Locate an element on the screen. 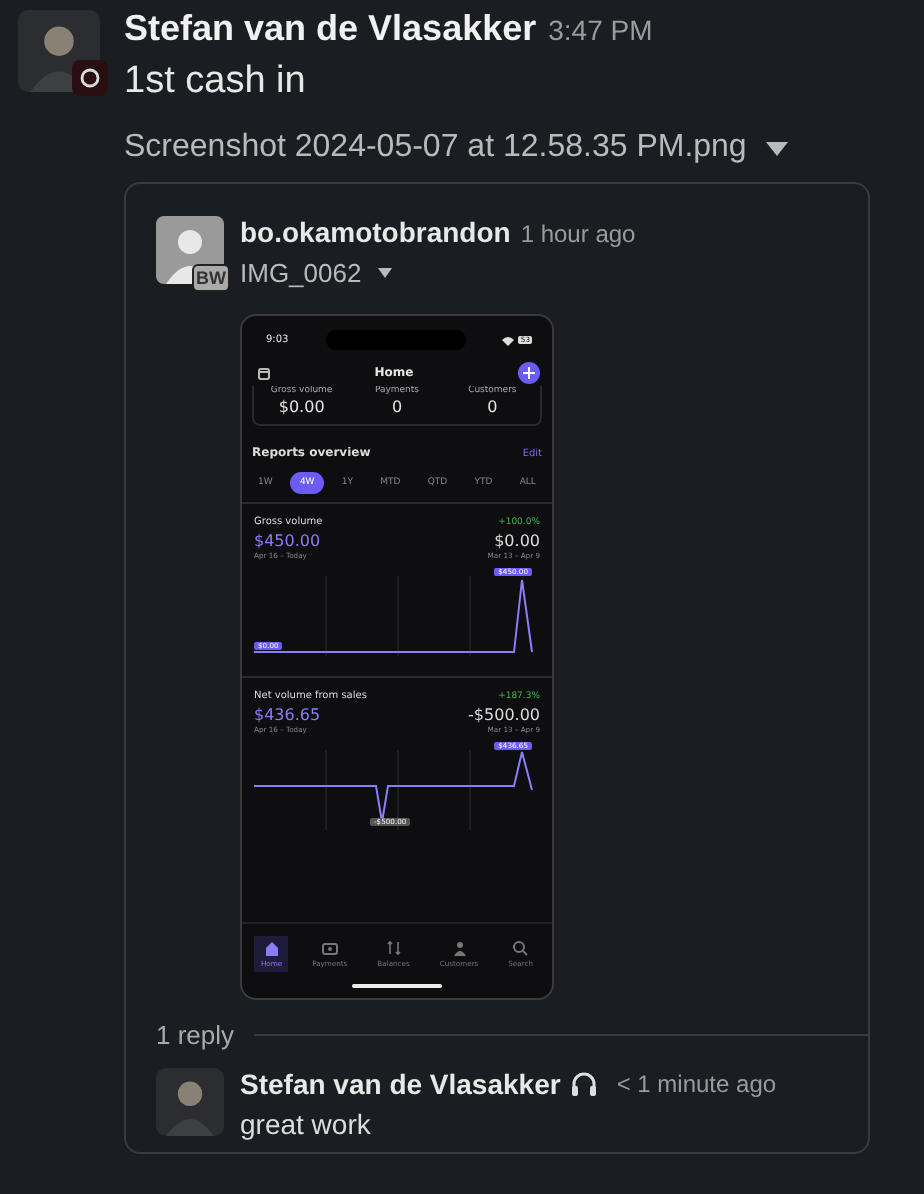 The height and width of the screenshot is (1194, 924). avatar is located at coordinates (190, 250).